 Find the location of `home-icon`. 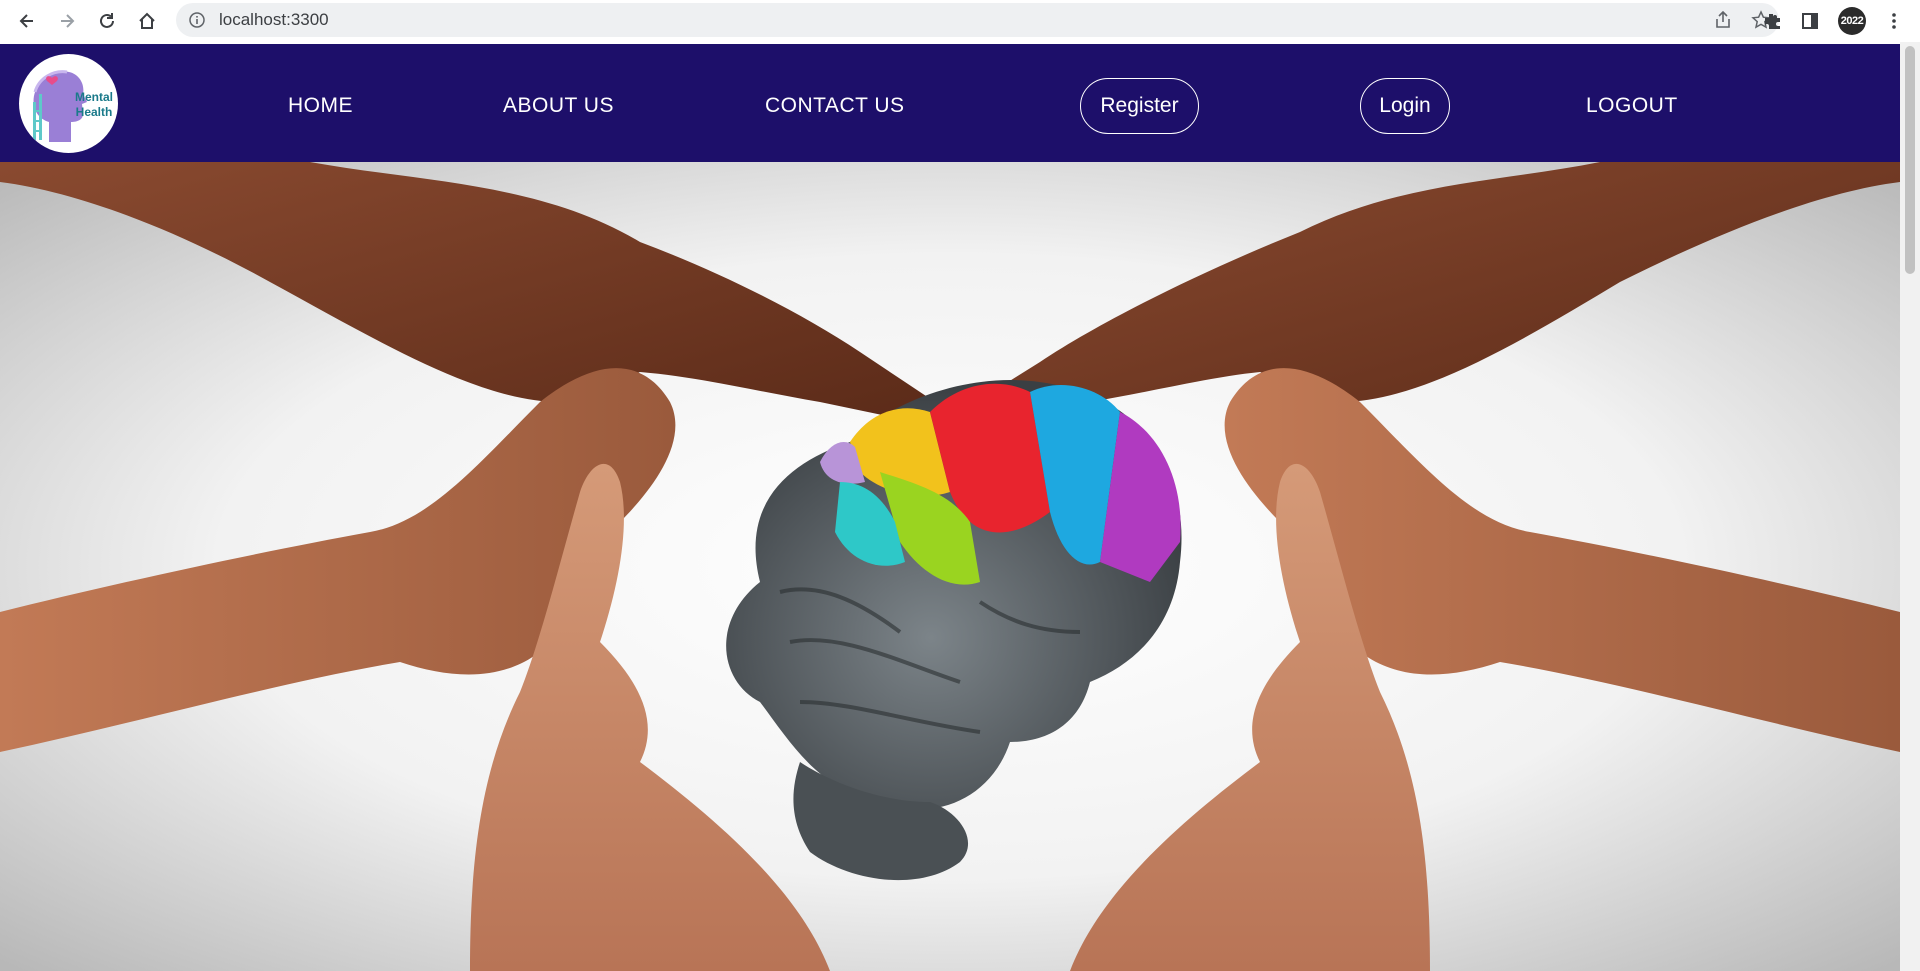

home-icon is located at coordinates (147, 21).